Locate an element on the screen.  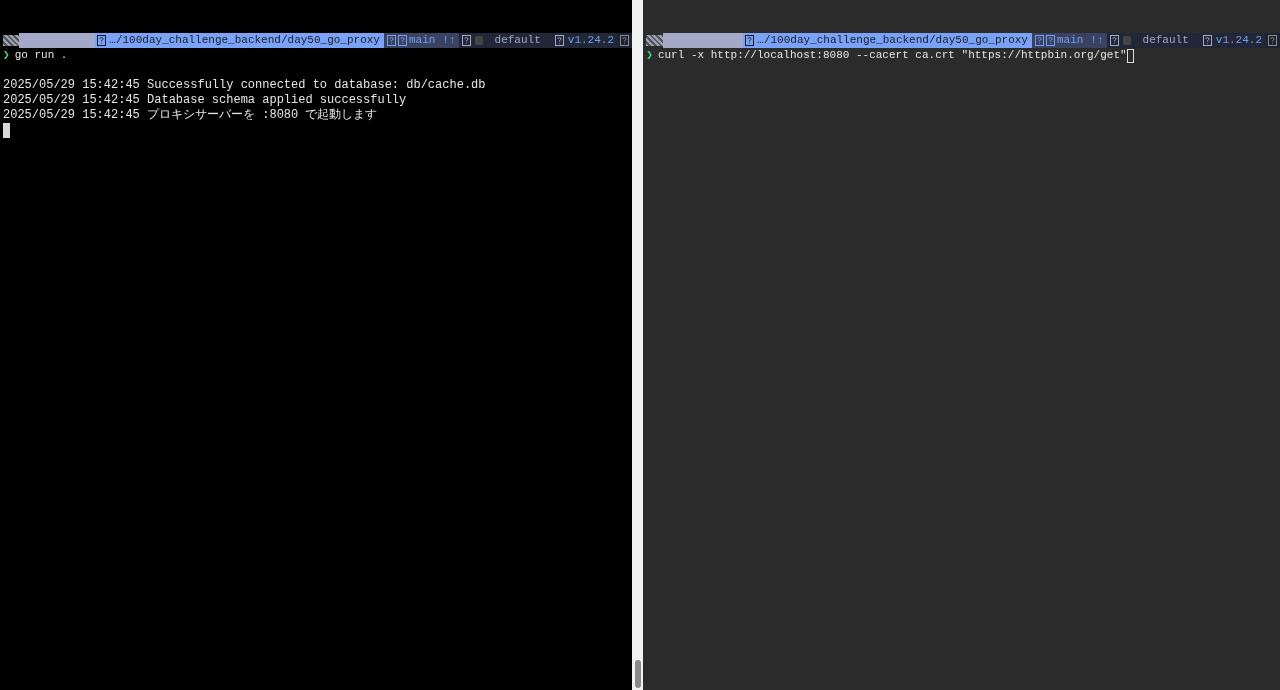
scrollbar-thumb is located at coordinates (637, 674).